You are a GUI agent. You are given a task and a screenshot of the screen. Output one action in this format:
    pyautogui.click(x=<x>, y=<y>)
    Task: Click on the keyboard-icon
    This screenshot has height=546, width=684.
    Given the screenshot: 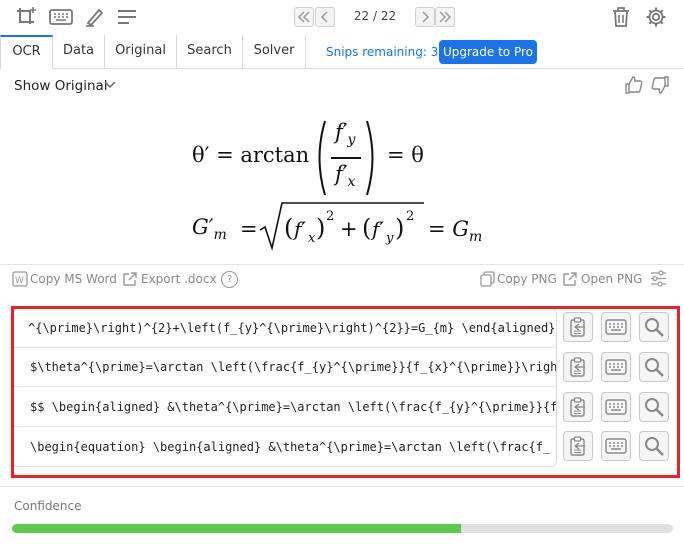 What is the action you would take?
    pyautogui.click(x=61, y=17)
    